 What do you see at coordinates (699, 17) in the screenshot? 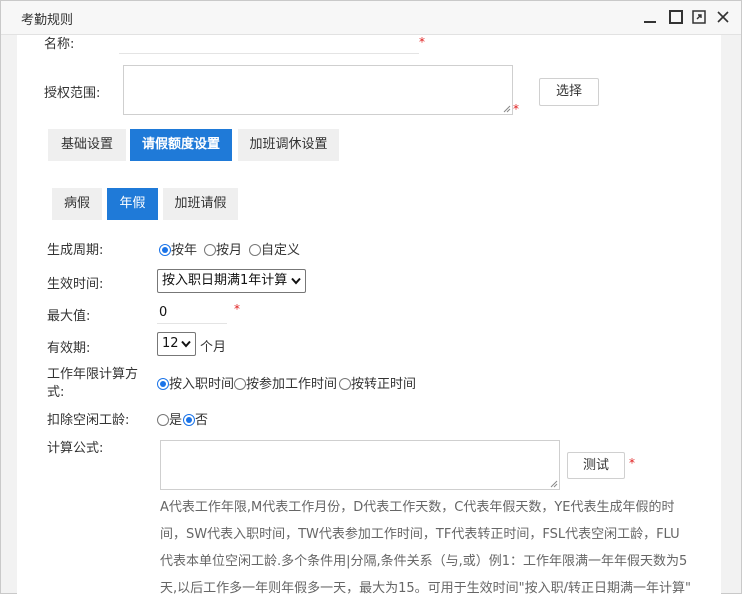
I see `restore-icon` at bounding box center [699, 17].